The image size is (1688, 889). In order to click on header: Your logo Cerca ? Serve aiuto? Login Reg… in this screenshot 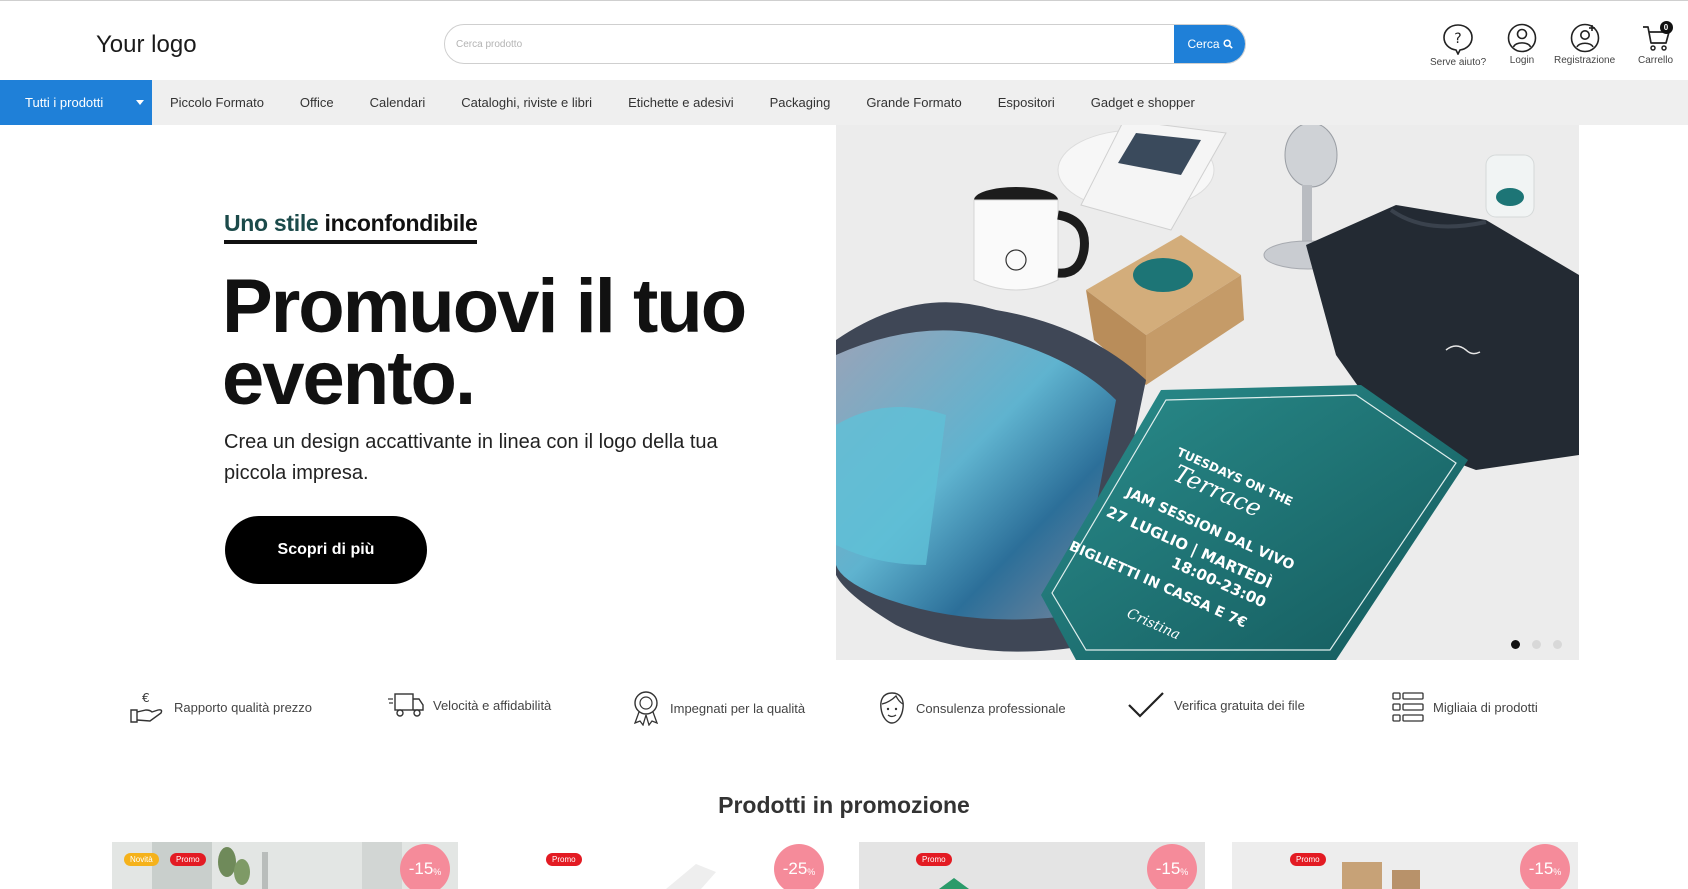, I will do `click(844, 40)`.